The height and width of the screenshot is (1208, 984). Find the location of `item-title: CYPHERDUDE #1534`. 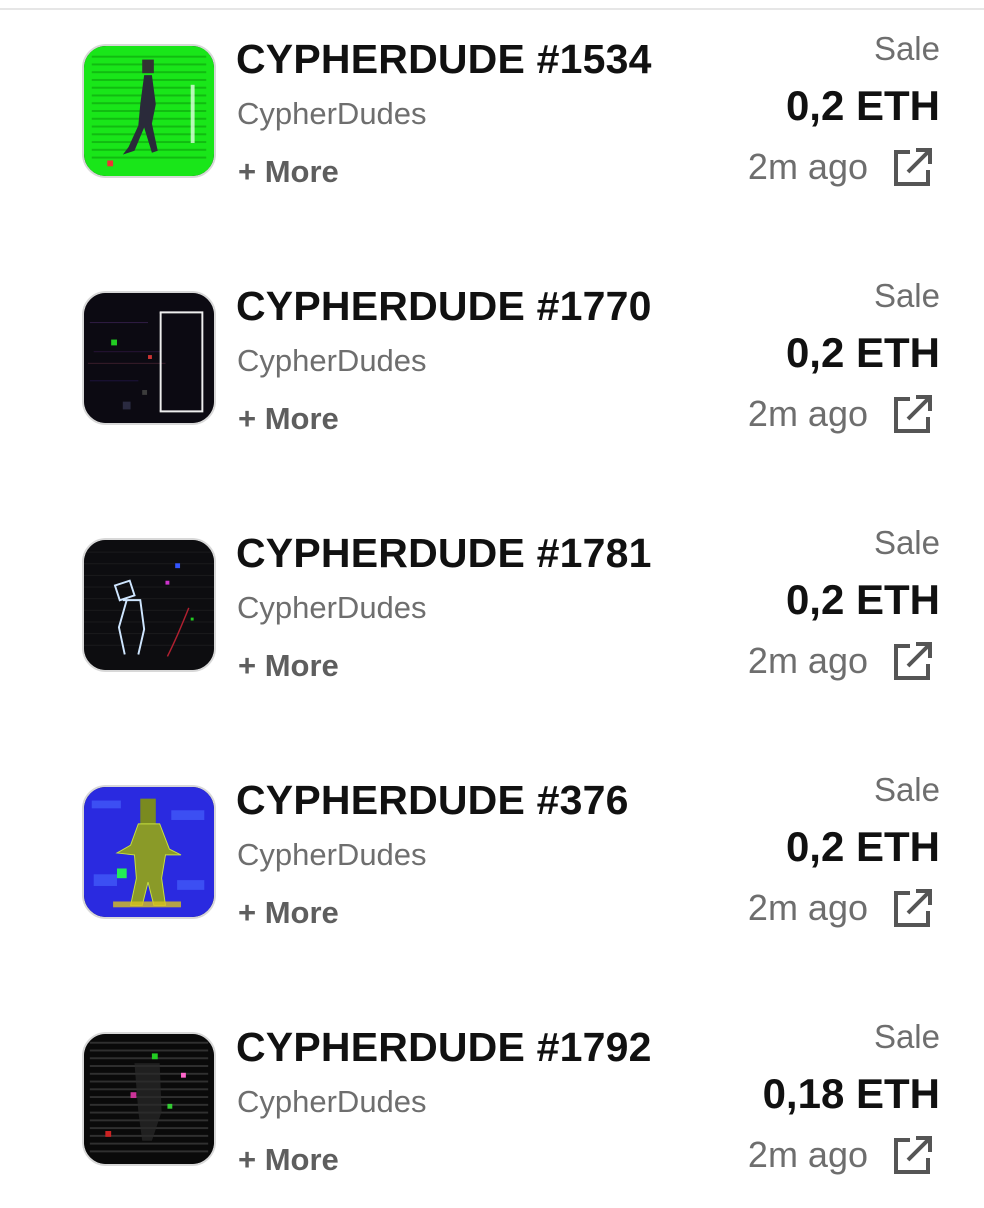

item-title: CYPHERDUDE #1534 is located at coordinates (444, 59).